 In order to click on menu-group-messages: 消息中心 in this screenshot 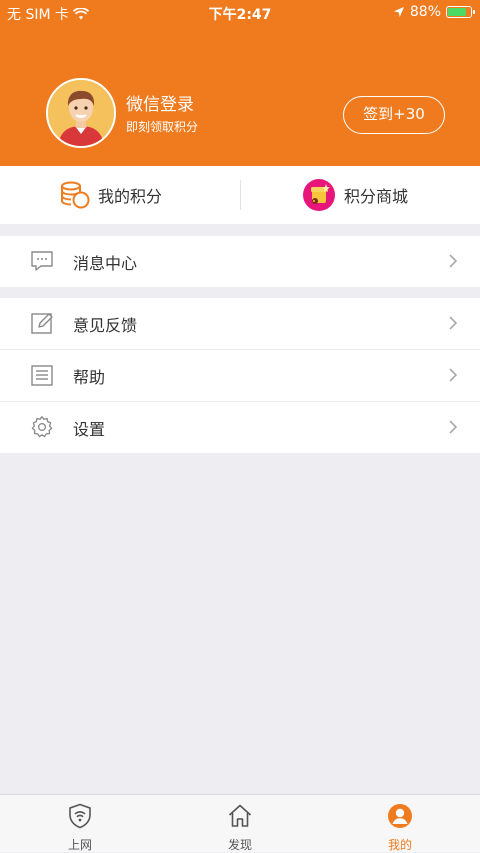, I will do `click(240, 261)`.